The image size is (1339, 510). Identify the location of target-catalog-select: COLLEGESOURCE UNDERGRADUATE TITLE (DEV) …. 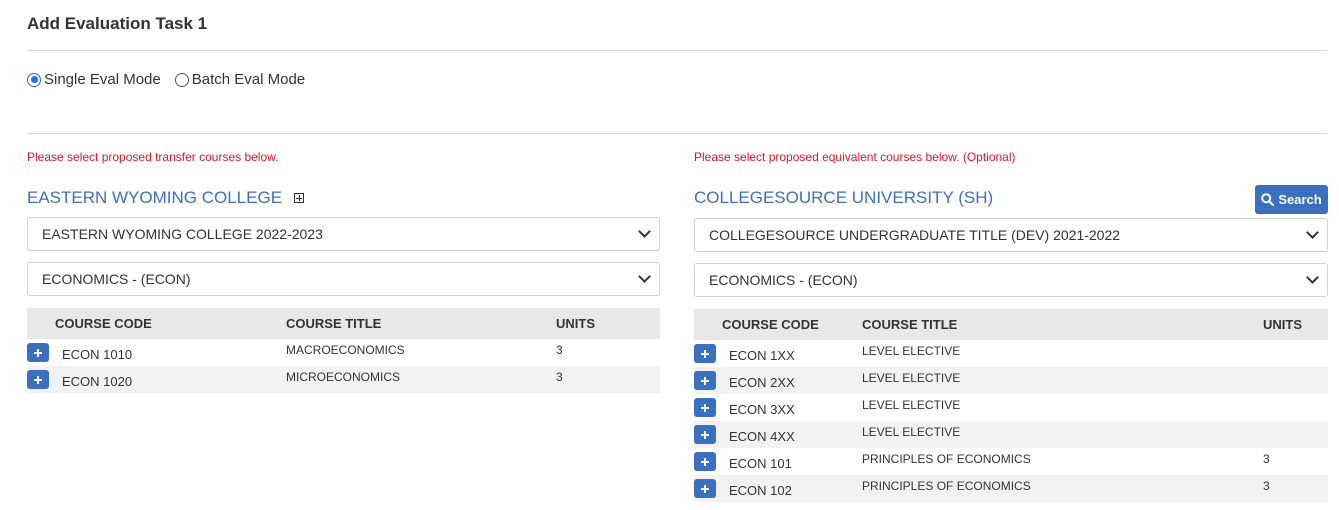
(1011, 235).